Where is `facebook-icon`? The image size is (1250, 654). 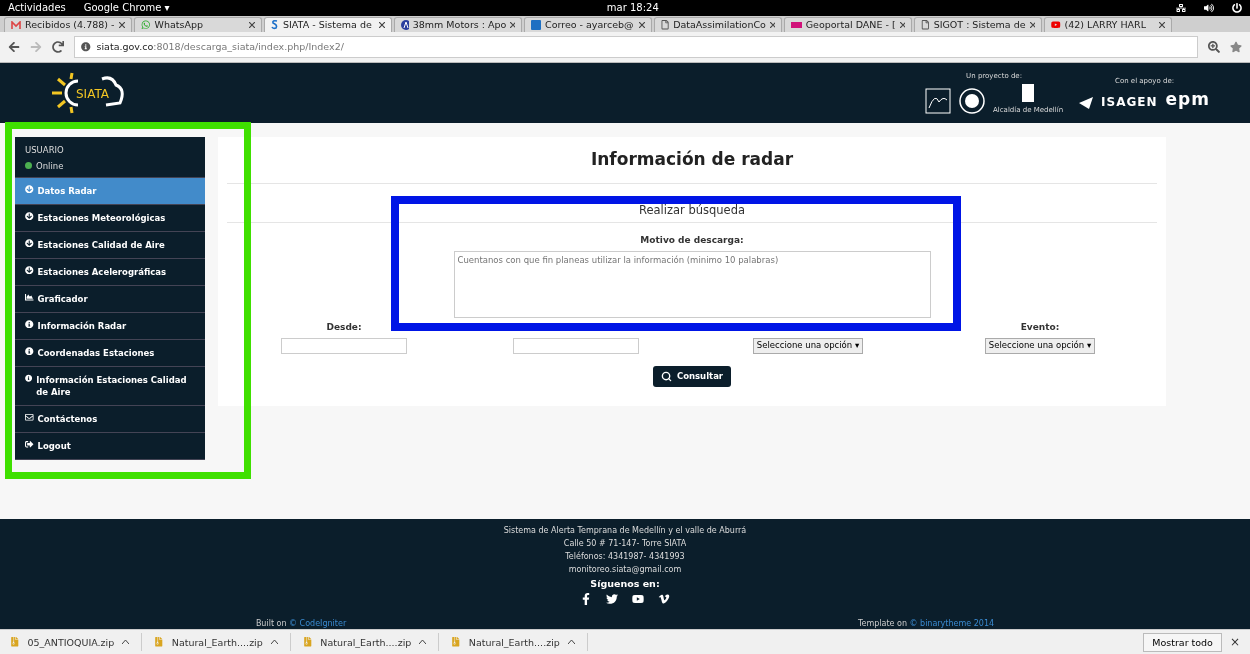 facebook-icon is located at coordinates (586, 599).